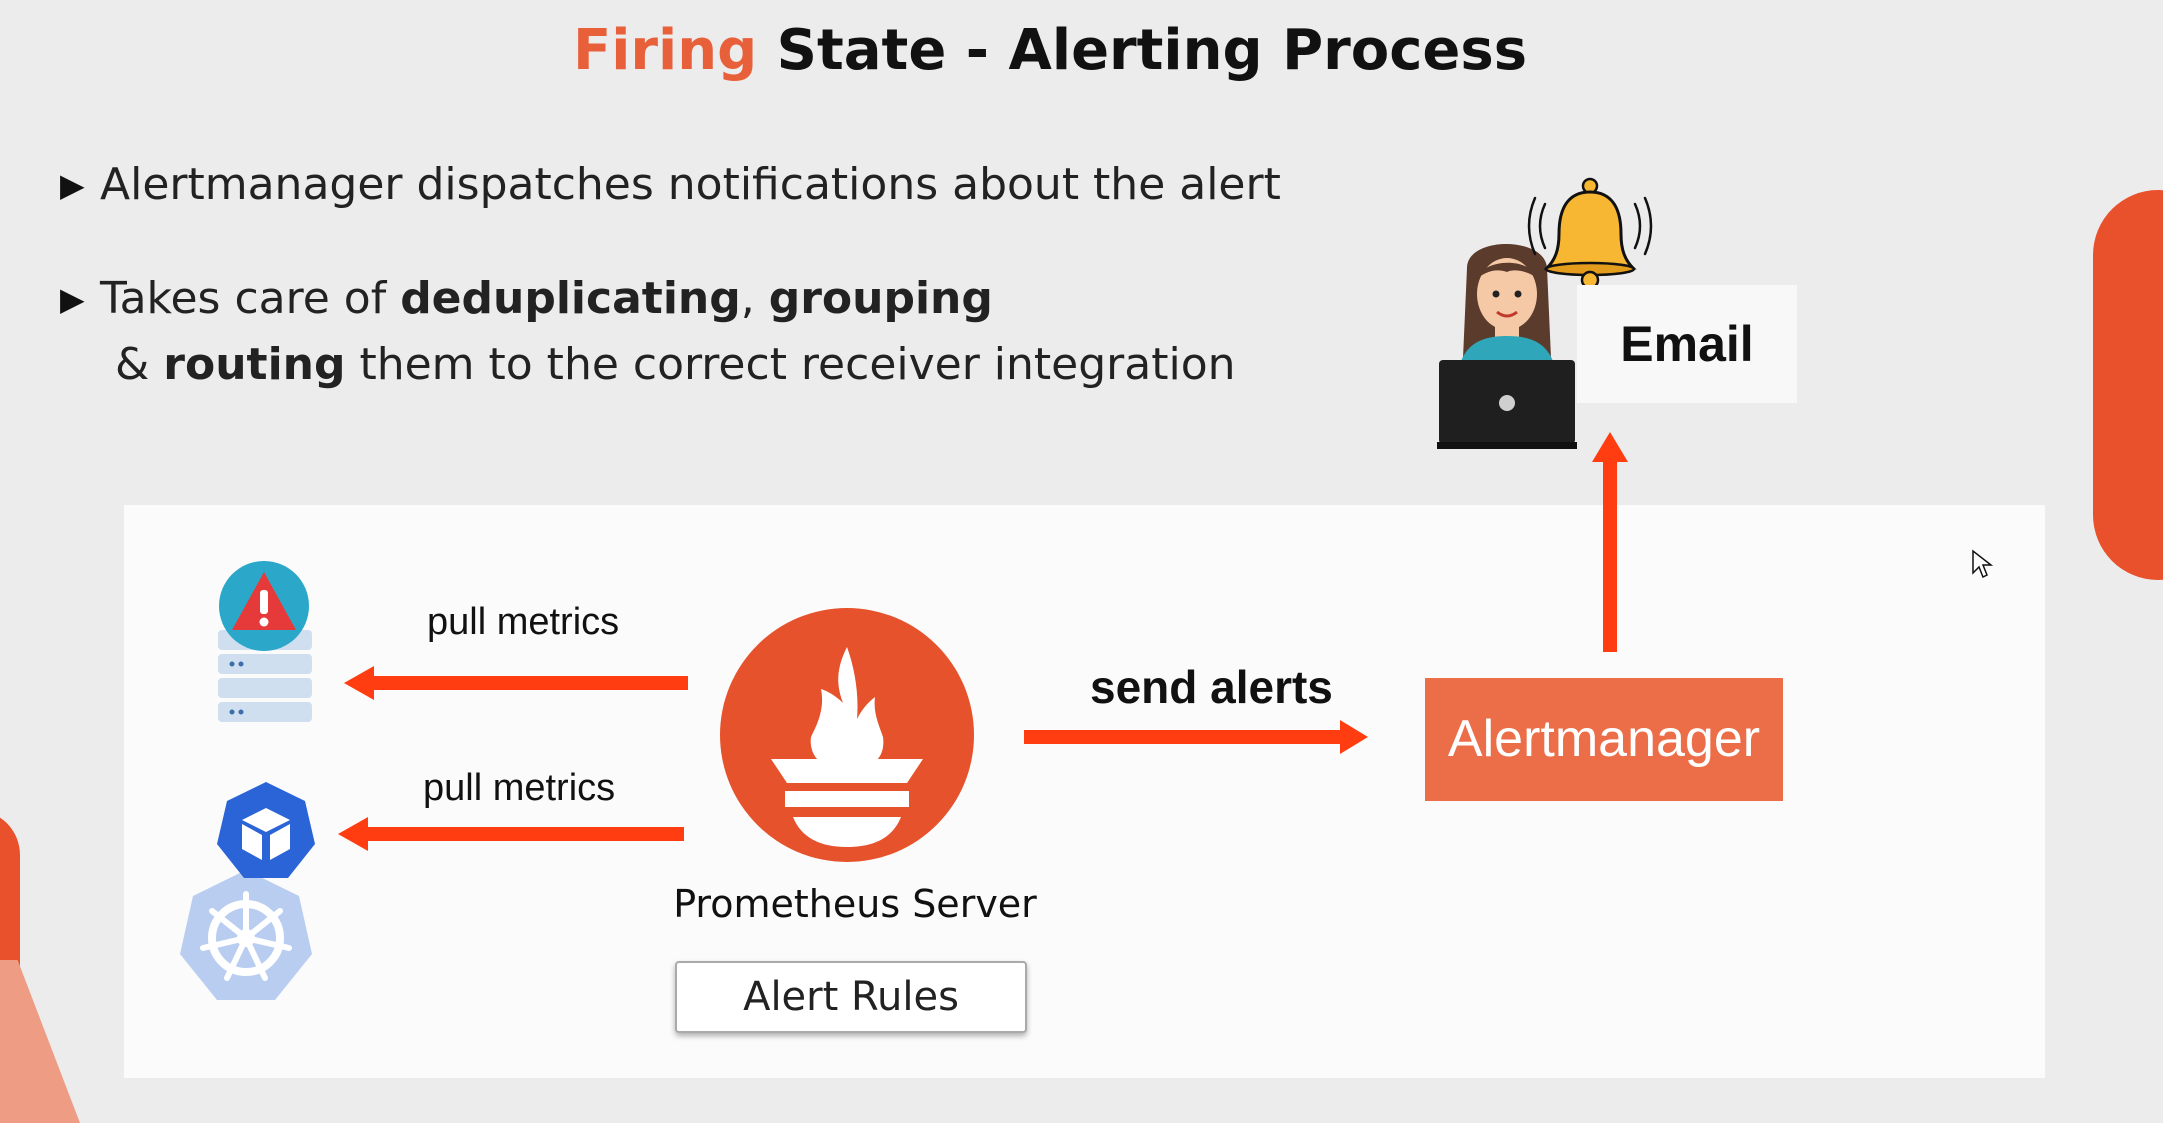 The width and height of the screenshot is (2163, 1123). What do you see at coordinates (1687, 344) in the screenshot?
I see `email-box: Email` at bounding box center [1687, 344].